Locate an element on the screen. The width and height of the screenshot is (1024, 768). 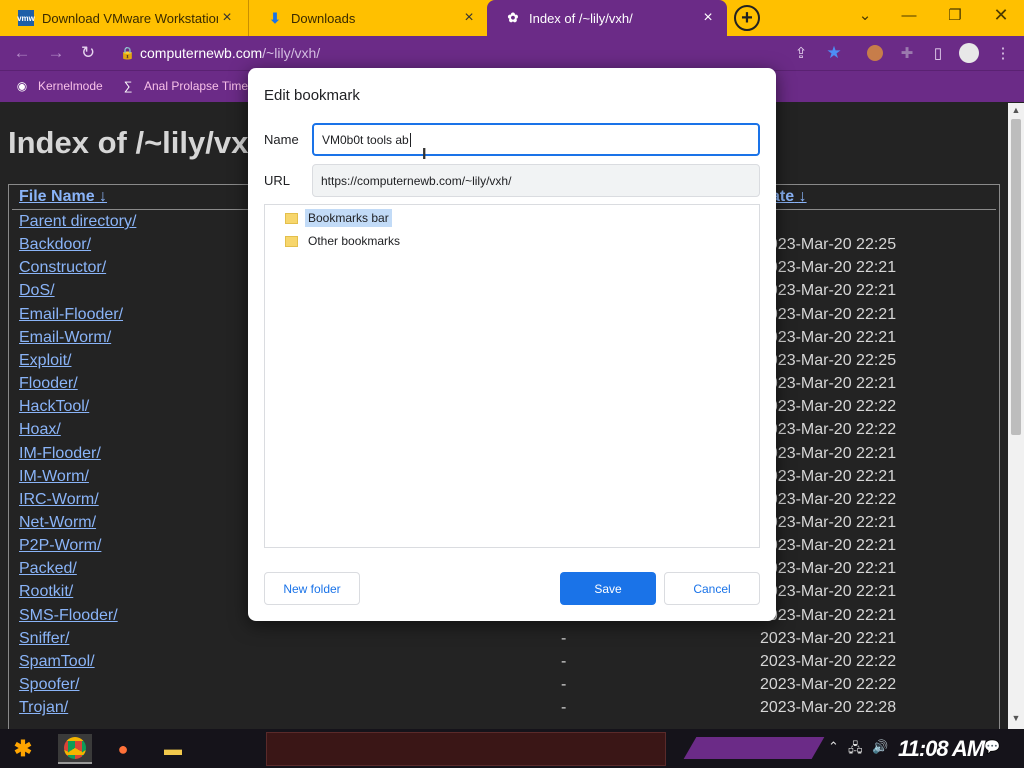
file-link: Packed/ is located at coordinates (48, 569).